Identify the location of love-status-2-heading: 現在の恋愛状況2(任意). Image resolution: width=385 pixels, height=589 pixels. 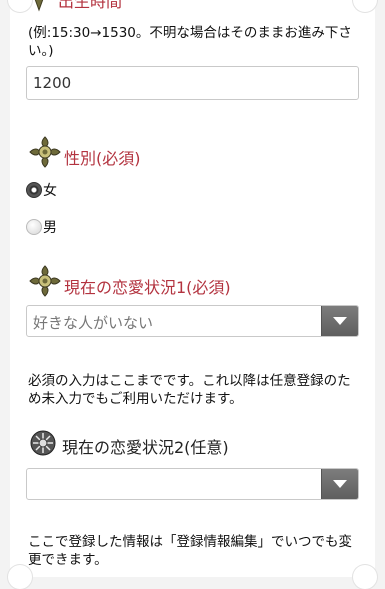
(128, 443).